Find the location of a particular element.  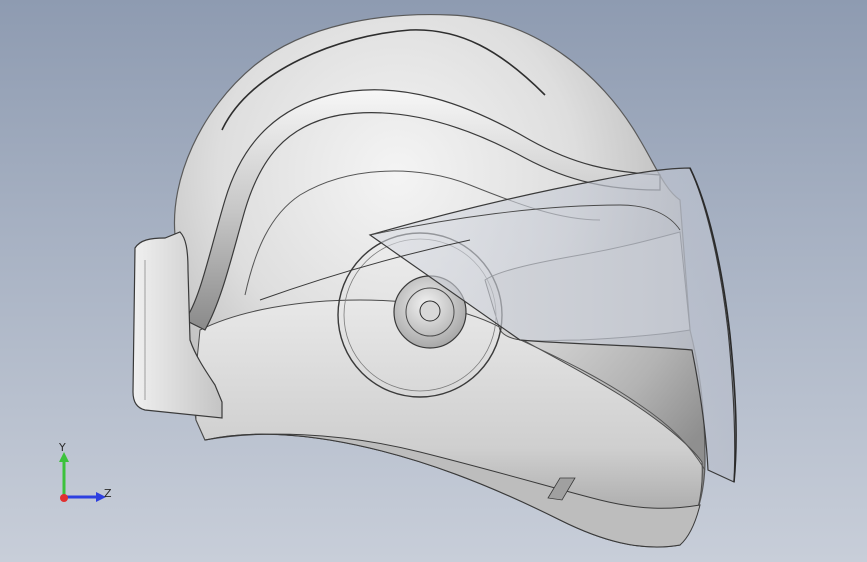

y-axis-label: Y is located at coordinates (62, 447).